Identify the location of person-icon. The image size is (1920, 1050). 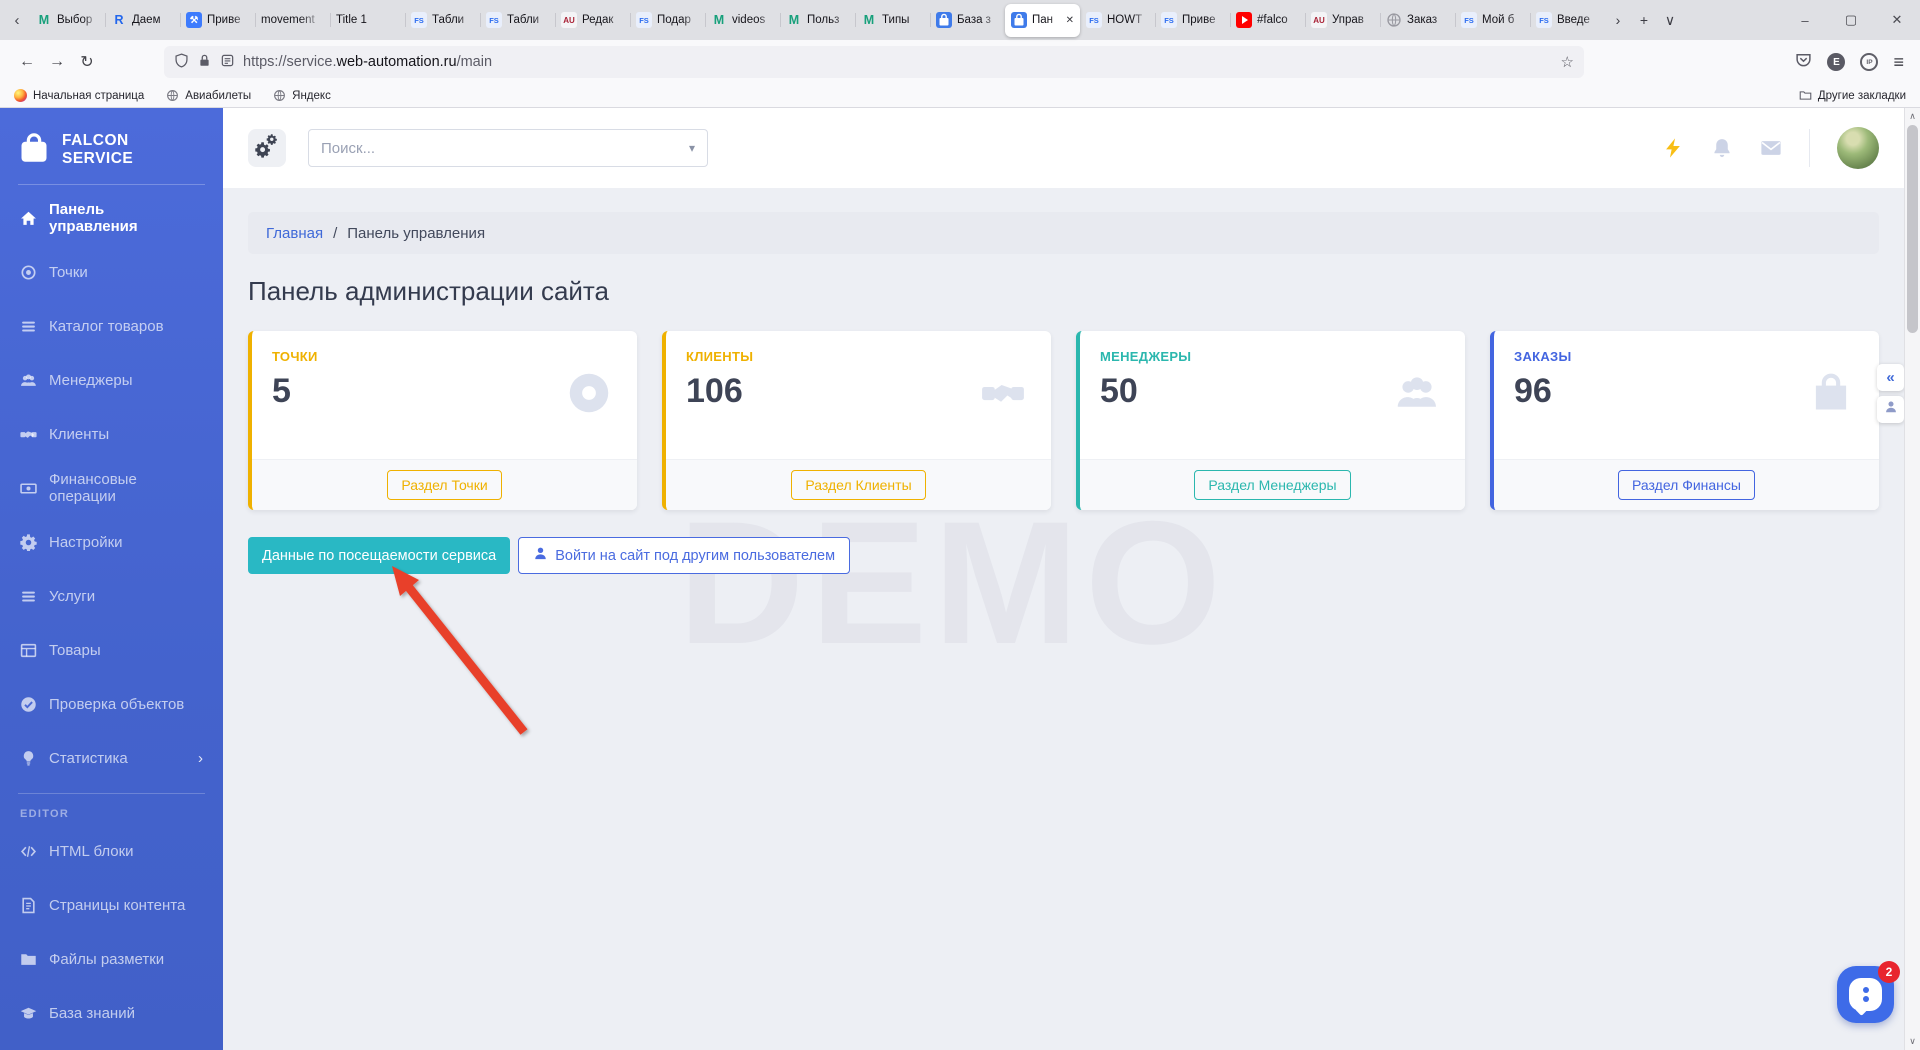
(1891, 409).